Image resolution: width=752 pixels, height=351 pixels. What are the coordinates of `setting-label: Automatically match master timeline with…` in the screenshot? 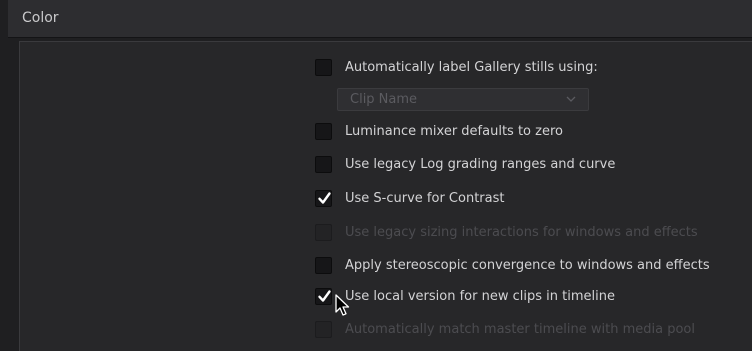 It's located at (520, 329).